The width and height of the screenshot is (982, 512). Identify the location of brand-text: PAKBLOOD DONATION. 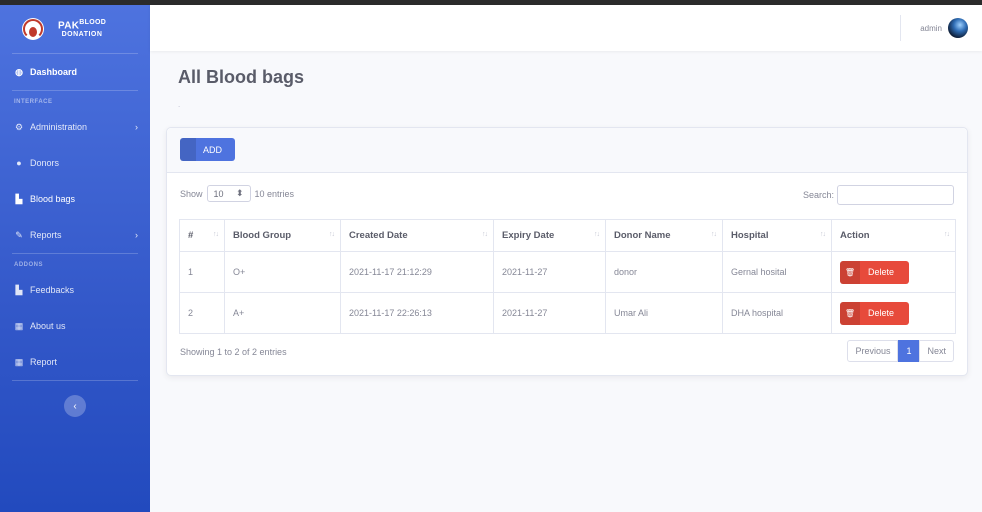
(82, 29).